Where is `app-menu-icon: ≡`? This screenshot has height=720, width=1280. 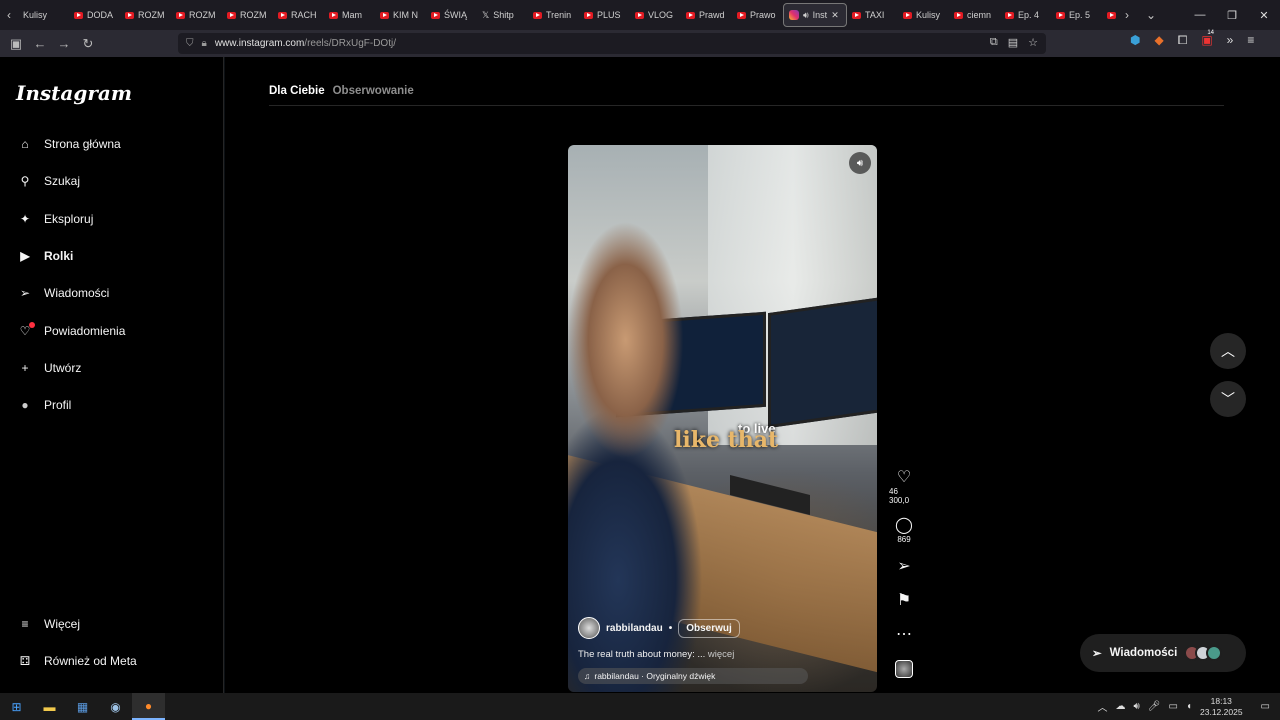
app-menu-icon: ≡ is located at coordinates (1250, 40).